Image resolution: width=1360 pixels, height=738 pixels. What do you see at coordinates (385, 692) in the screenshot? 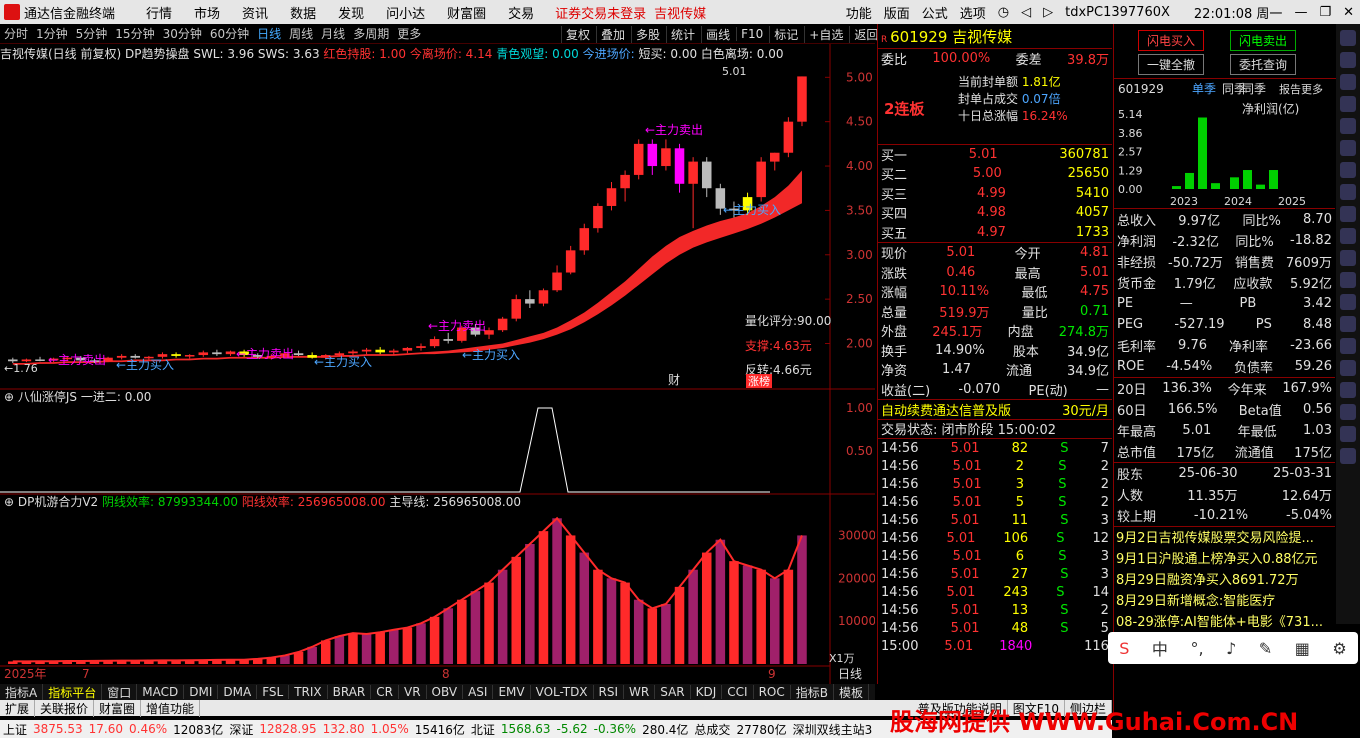
I see `indicator-tab-9: CR` at bounding box center [385, 692].